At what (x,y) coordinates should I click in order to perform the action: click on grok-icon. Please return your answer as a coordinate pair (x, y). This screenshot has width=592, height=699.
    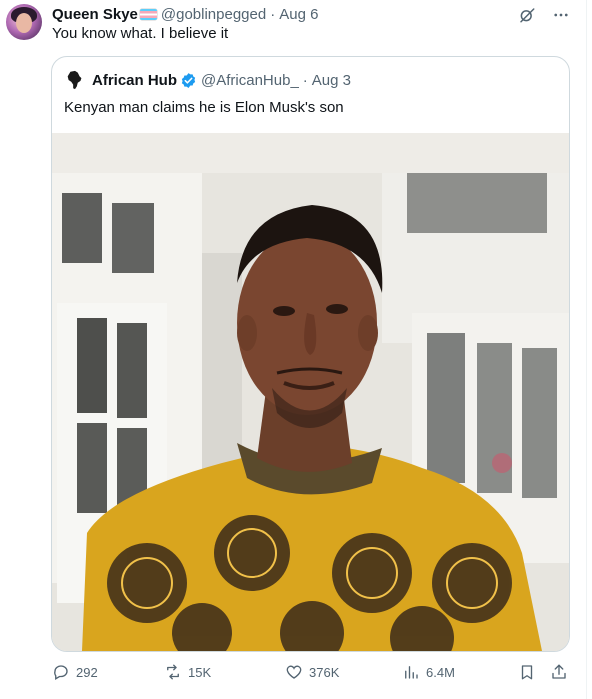
    Looking at the image, I should click on (527, 15).